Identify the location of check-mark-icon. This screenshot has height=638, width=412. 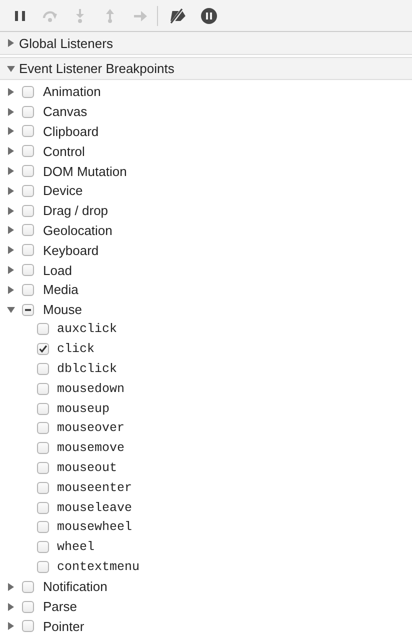
(43, 349).